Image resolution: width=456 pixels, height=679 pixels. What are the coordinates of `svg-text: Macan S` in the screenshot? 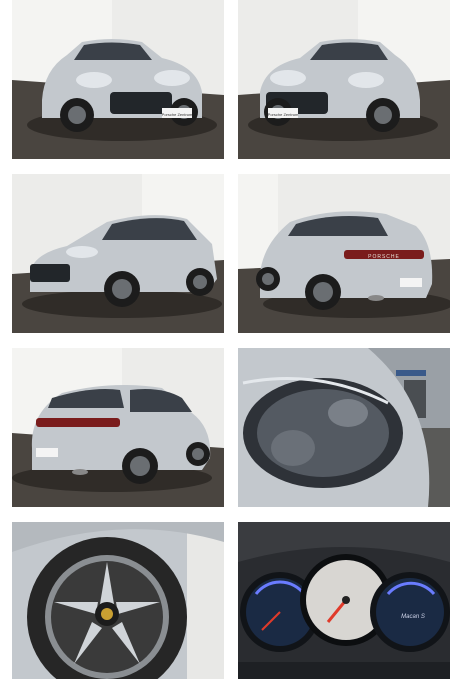 It's located at (413, 617).